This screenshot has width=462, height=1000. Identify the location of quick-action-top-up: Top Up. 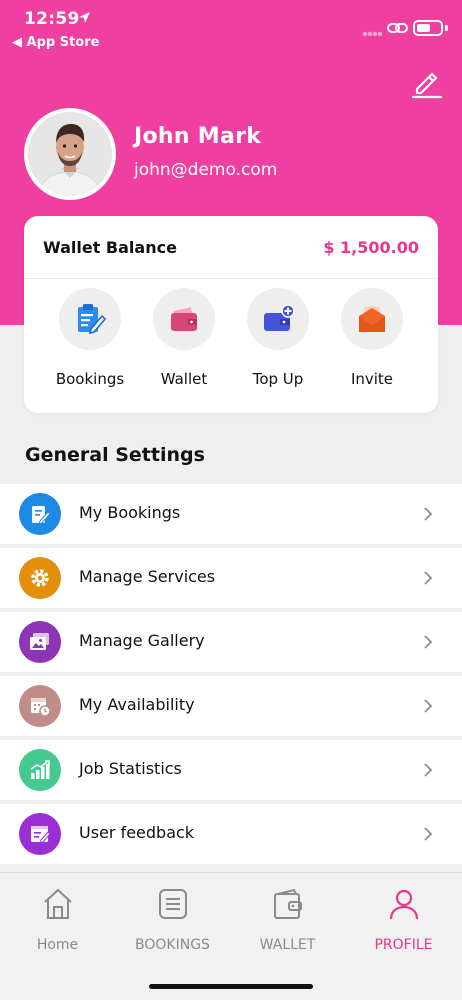
(278, 344).